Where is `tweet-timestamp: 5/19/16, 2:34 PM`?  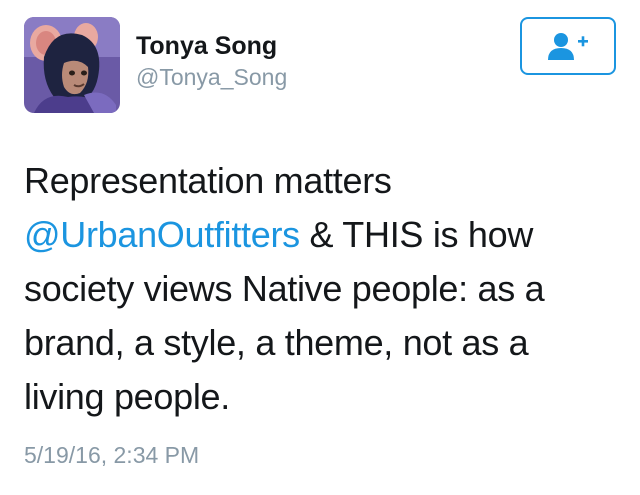 tweet-timestamp: 5/19/16, 2:34 PM is located at coordinates (111, 455).